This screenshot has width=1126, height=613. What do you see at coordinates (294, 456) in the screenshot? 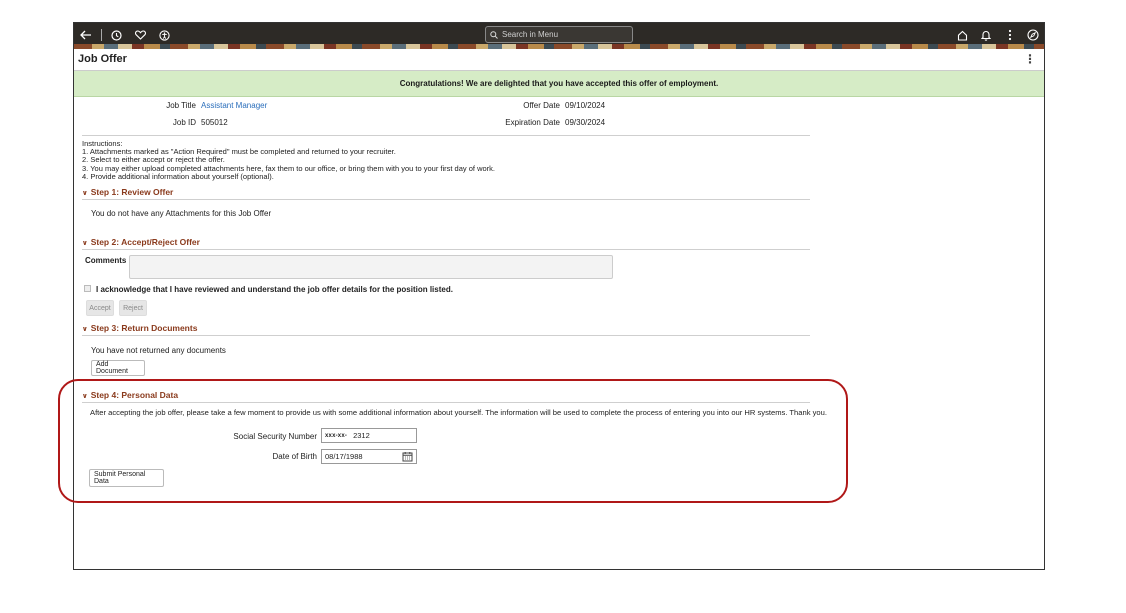
I see `dob-label: Date of Birth` at bounding box center [294, 456].